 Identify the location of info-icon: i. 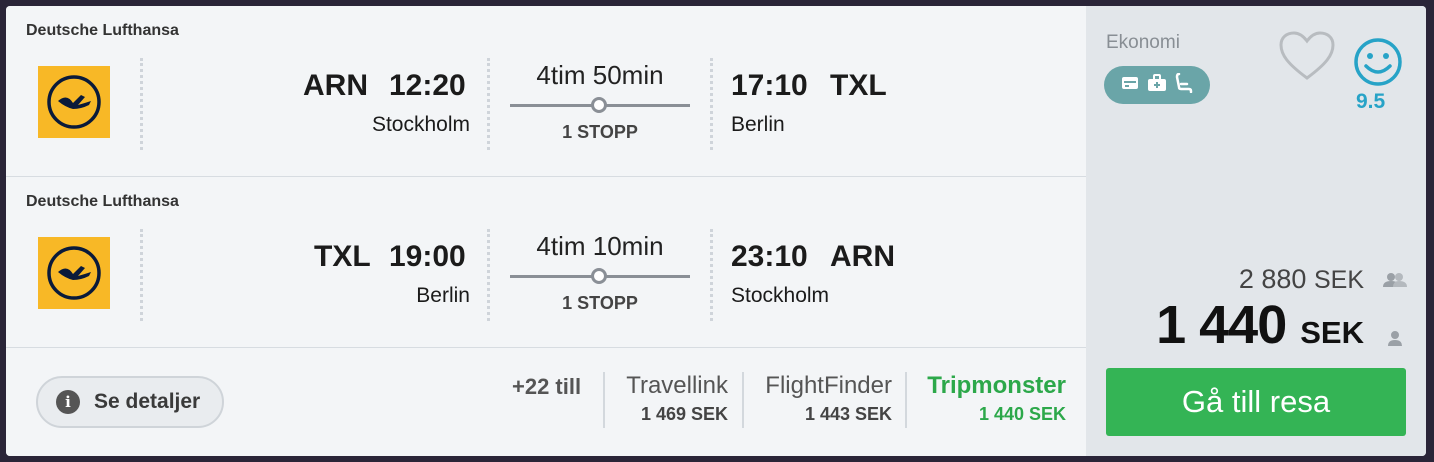
(68, 402).